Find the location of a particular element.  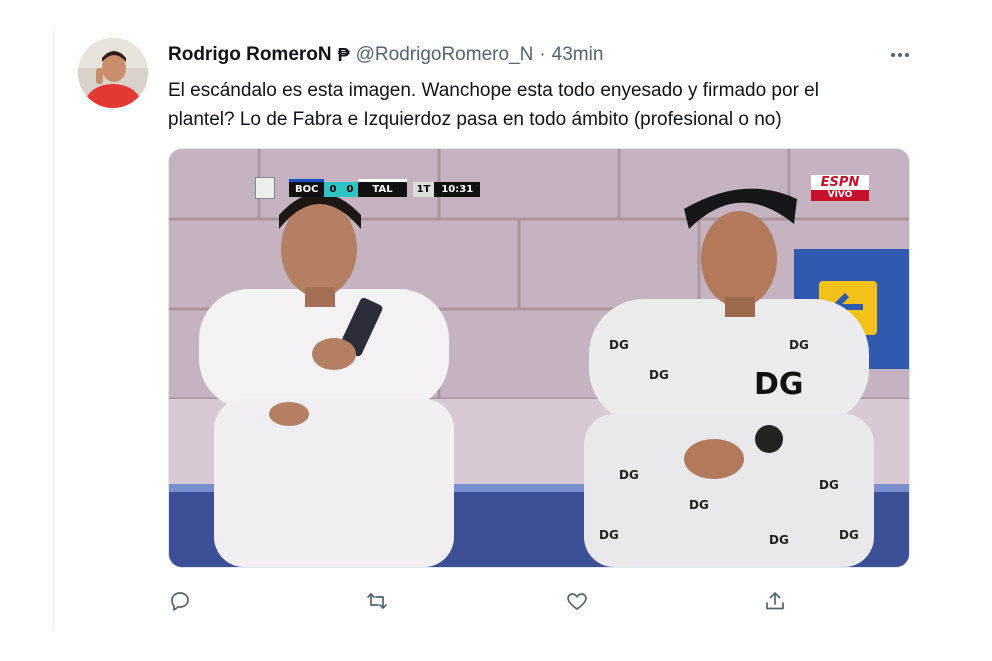

badge-icon: ₱ is located at coordinates (343, 54).